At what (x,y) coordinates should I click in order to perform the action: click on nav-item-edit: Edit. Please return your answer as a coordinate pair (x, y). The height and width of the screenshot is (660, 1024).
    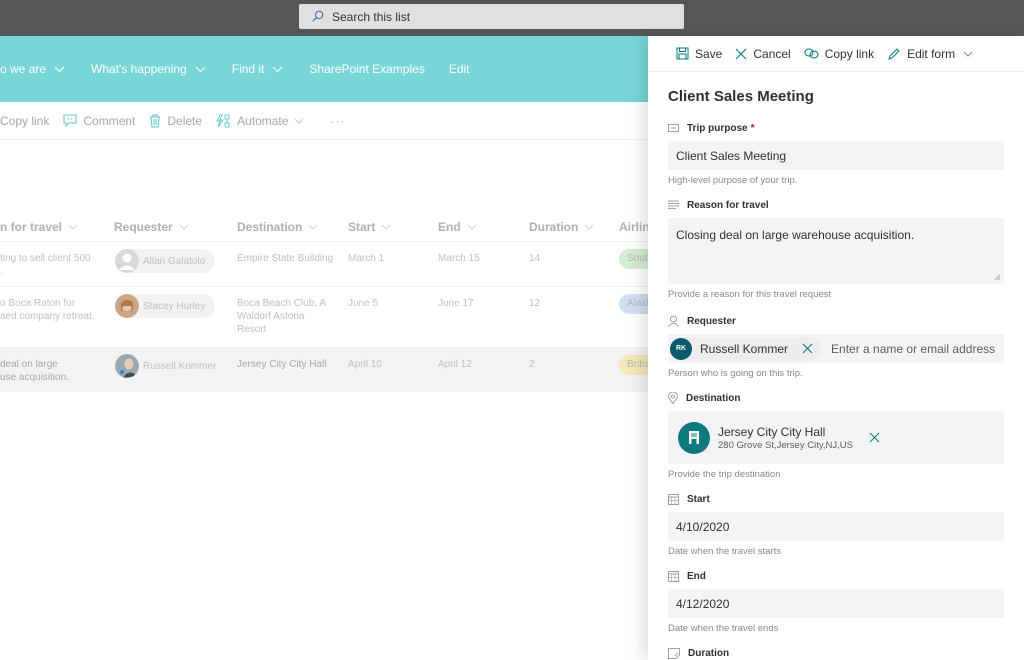
    Looking at the image, I should click on (459, 69).